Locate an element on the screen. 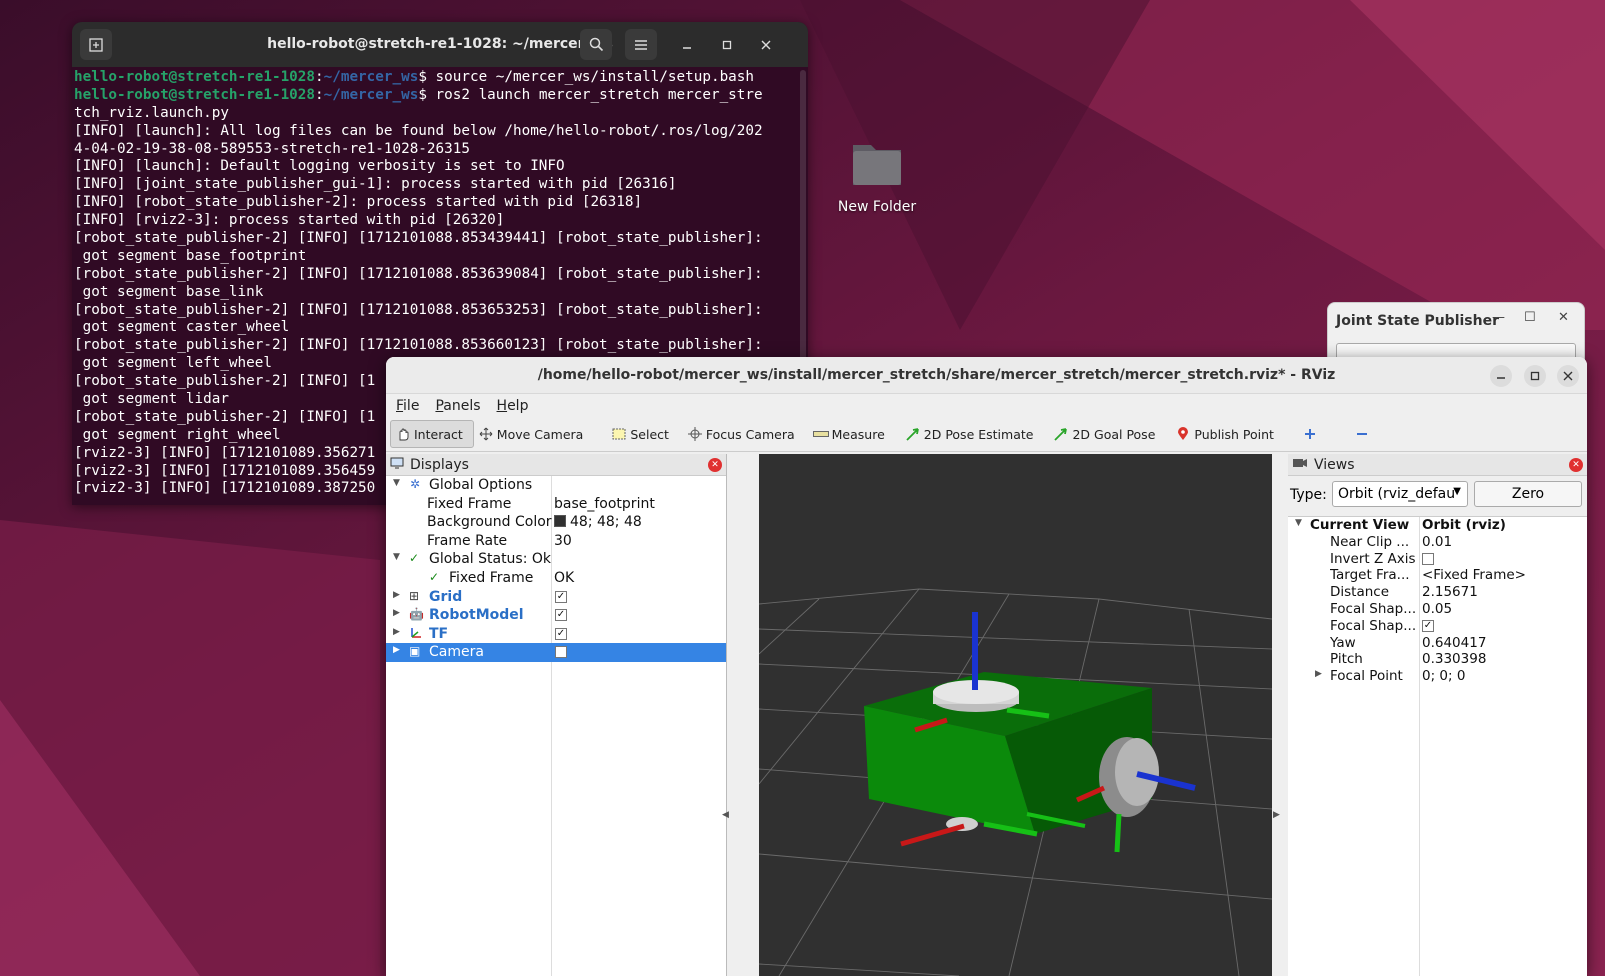 The width and height of the screenshot is (1605, 976). view-prop-row: Near Clip ... 0.01 is located at coordinates (1437, 542).